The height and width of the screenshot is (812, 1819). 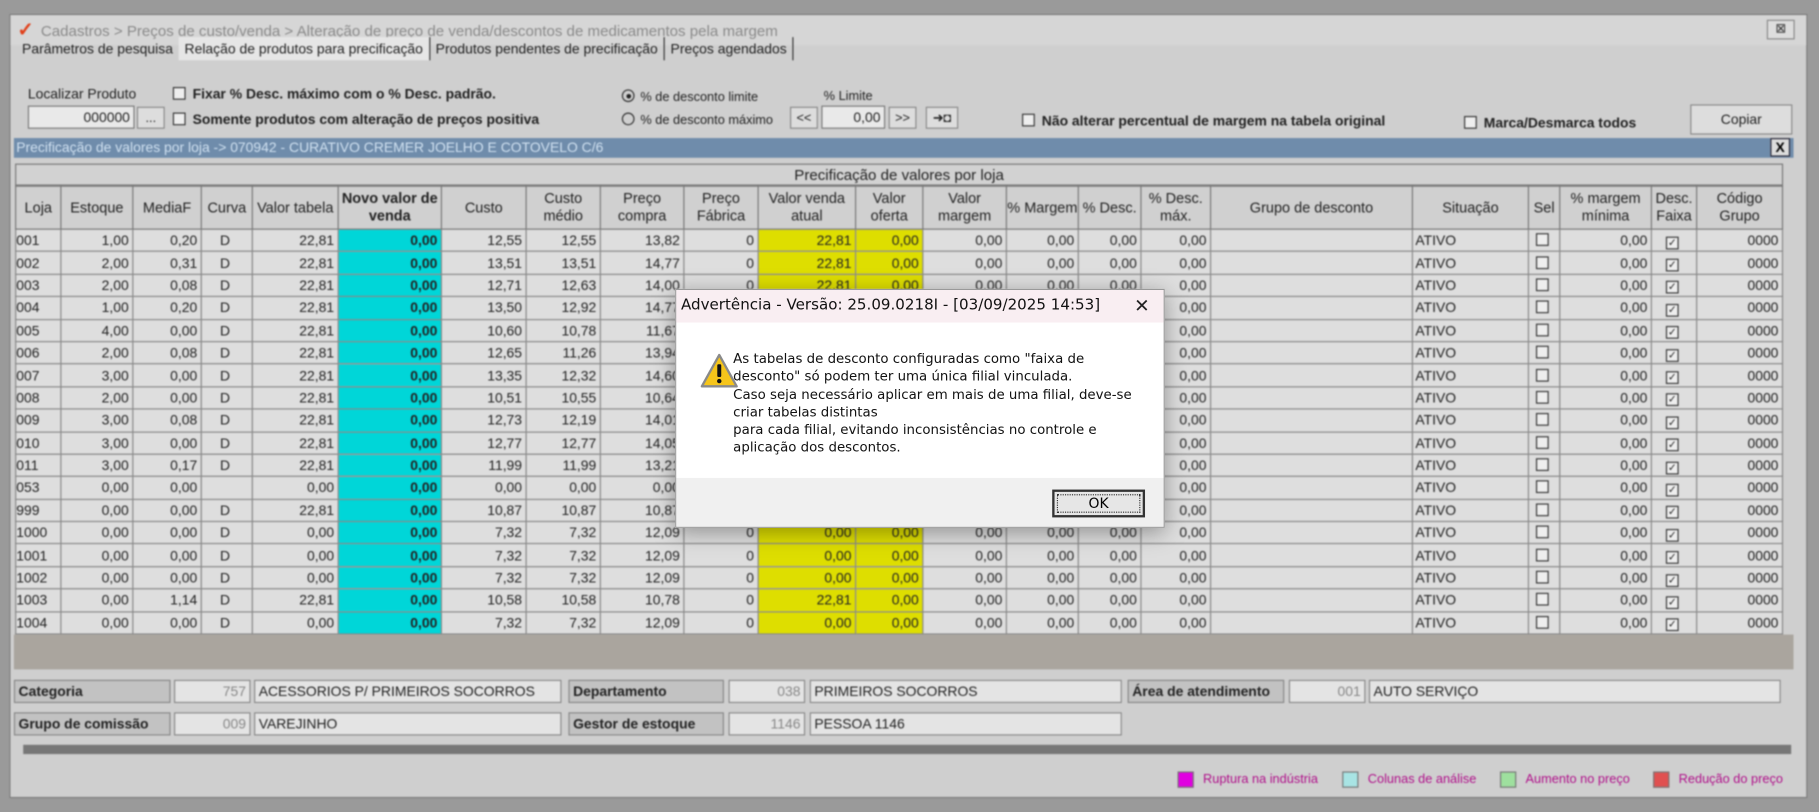 I want to click on column-header: Preço Fábrica, so click(x=721, y=207).